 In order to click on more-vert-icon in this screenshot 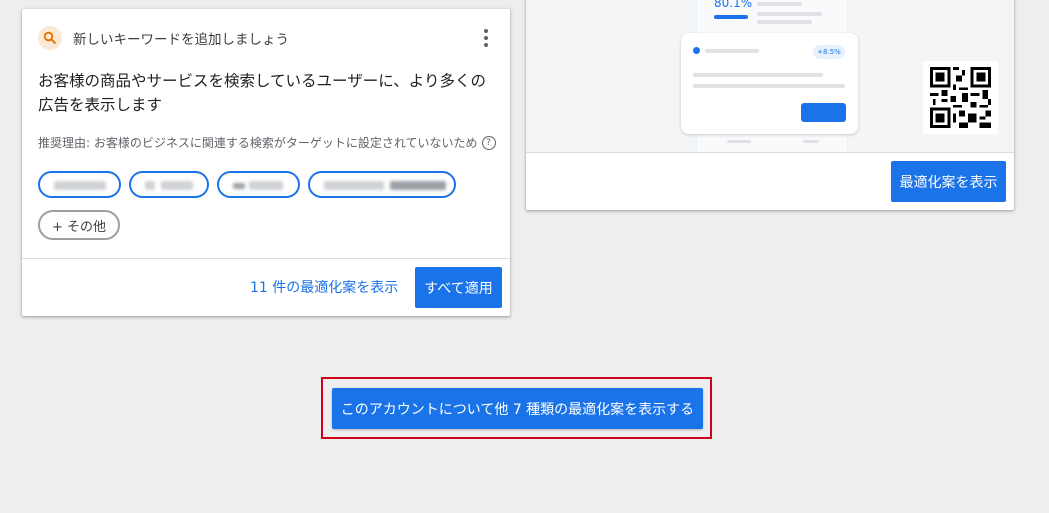, I will do `click(486, 38)`.